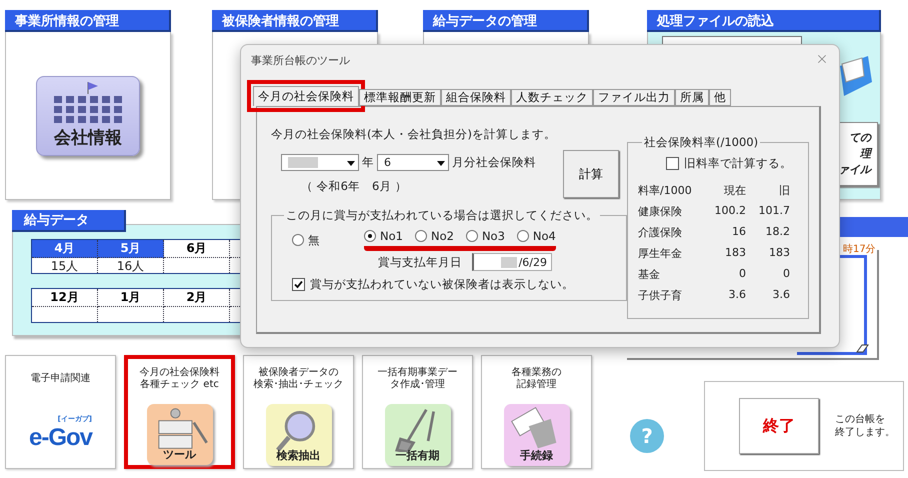 The height and width of the screenshot is (478, 908). I want to click on year-label: 年, so click(368, 162).